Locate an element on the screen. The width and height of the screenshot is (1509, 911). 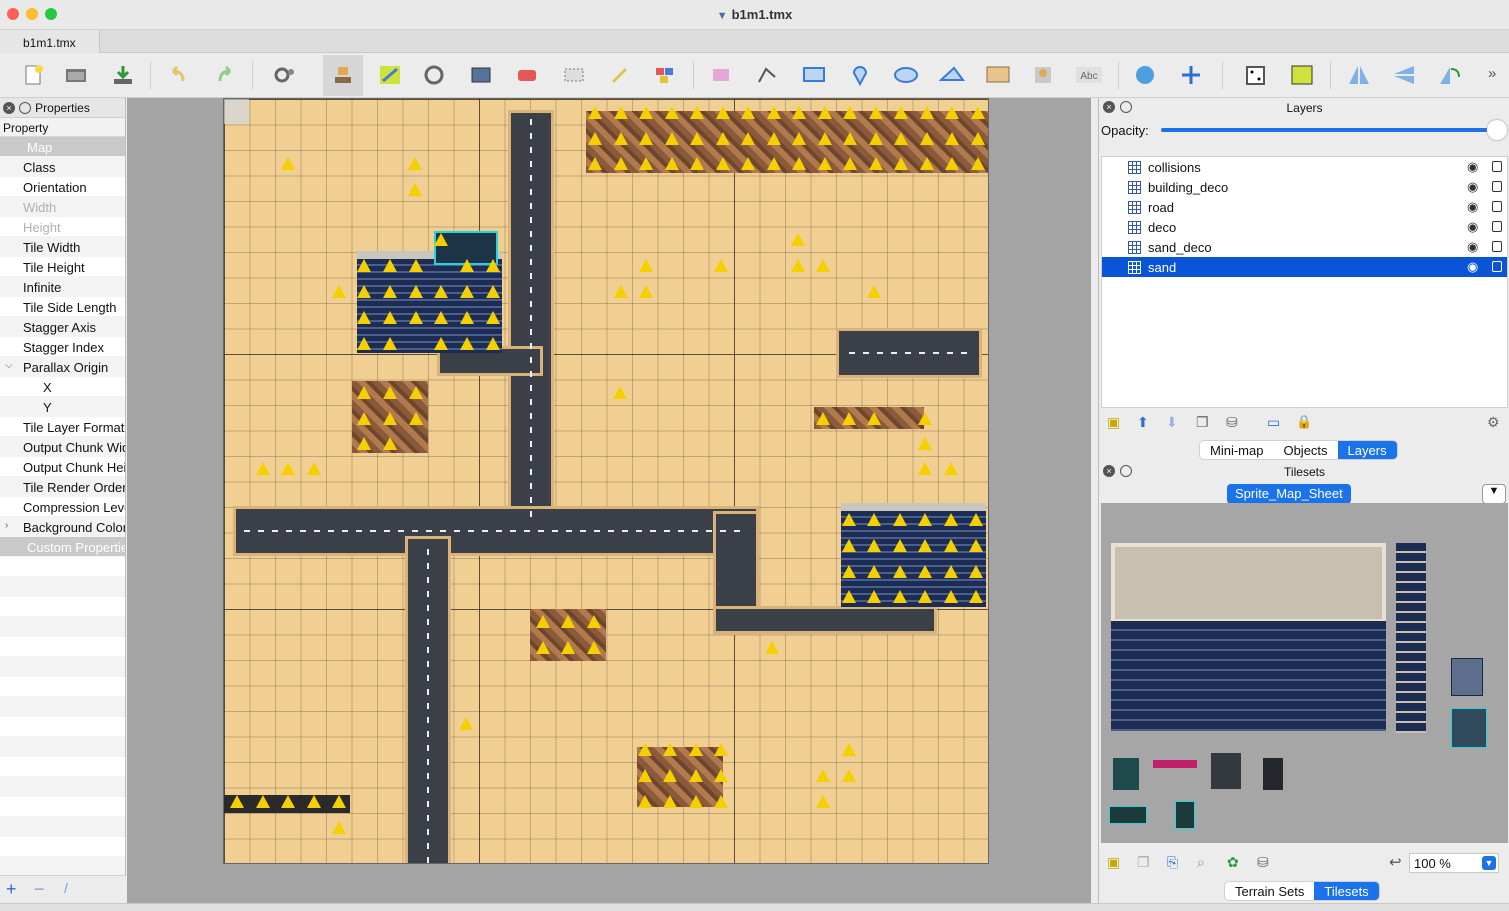
embed-tileset-icon: ❐ is located at coordinates (1143, 862).